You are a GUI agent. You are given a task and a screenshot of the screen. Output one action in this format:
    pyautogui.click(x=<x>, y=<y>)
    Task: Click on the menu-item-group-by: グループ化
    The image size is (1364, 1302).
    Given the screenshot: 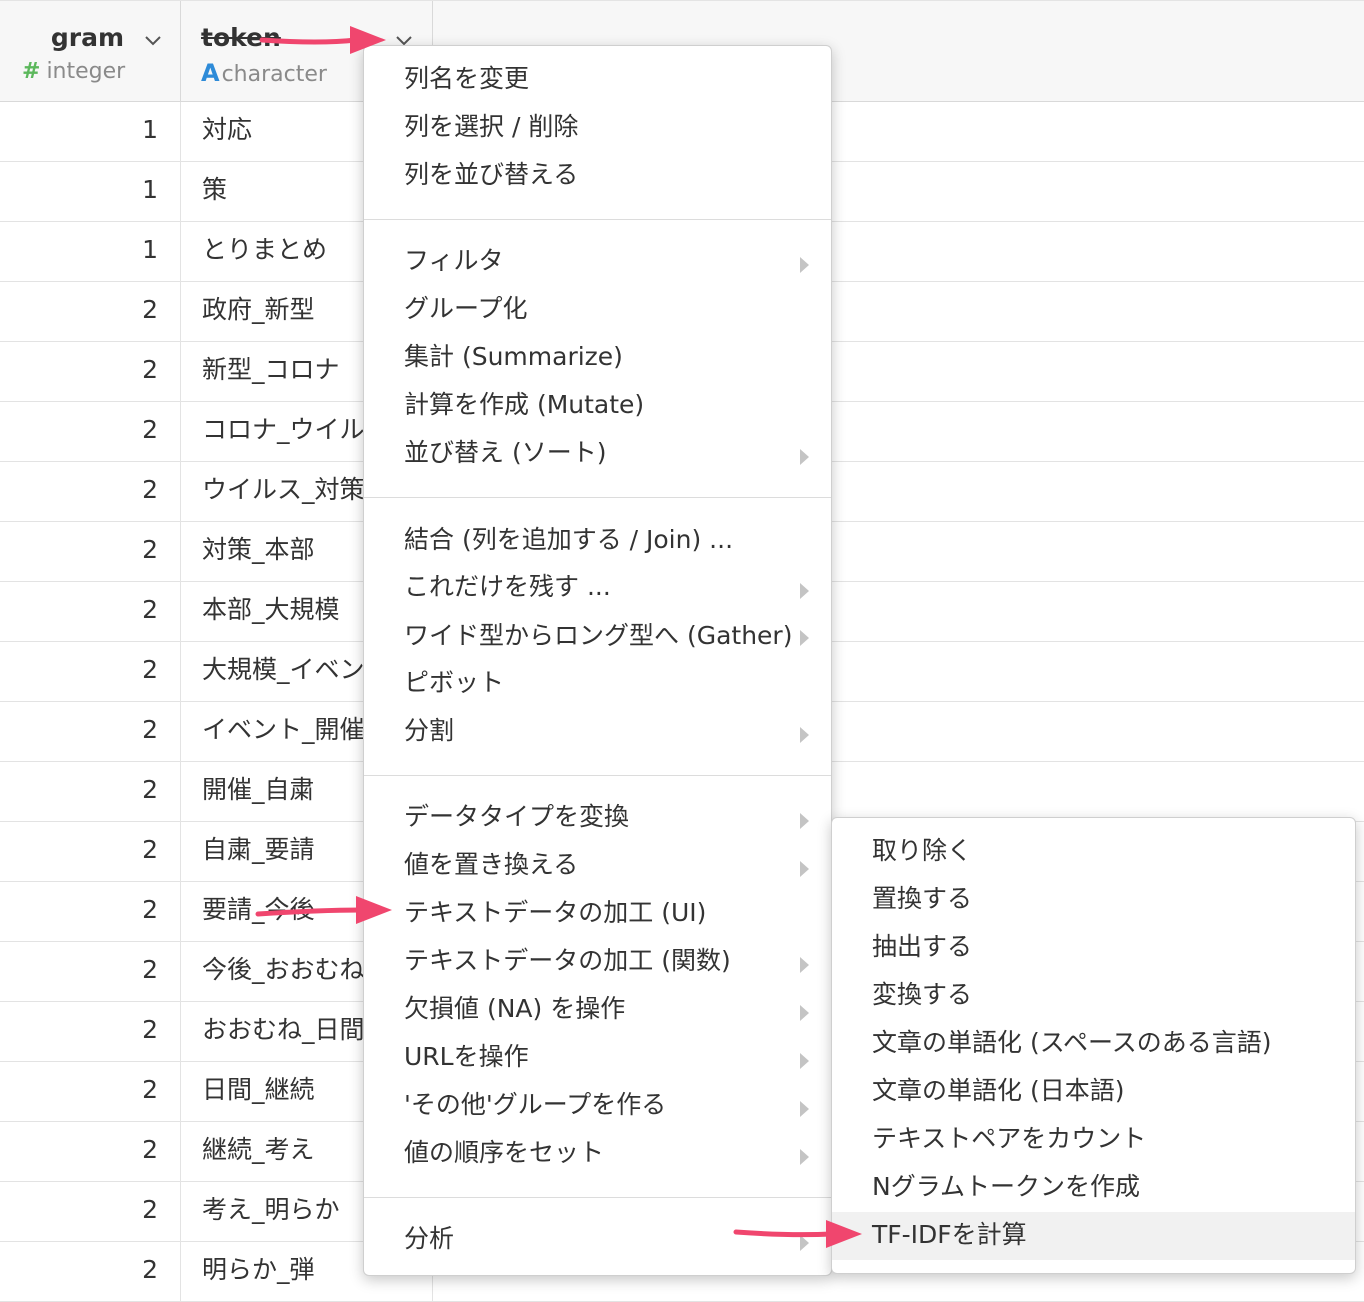 What is the action you would take?
    pyautogui.click(x=466, y=309)
    